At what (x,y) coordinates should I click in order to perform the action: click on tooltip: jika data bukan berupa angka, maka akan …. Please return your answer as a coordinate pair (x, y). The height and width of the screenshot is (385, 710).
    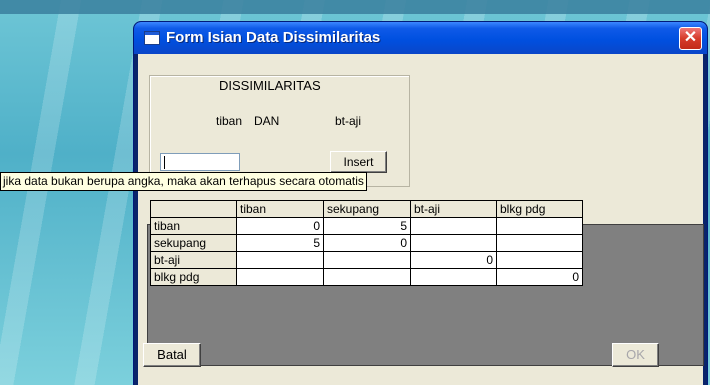
    Looking at the image, I should click on (183, 181).